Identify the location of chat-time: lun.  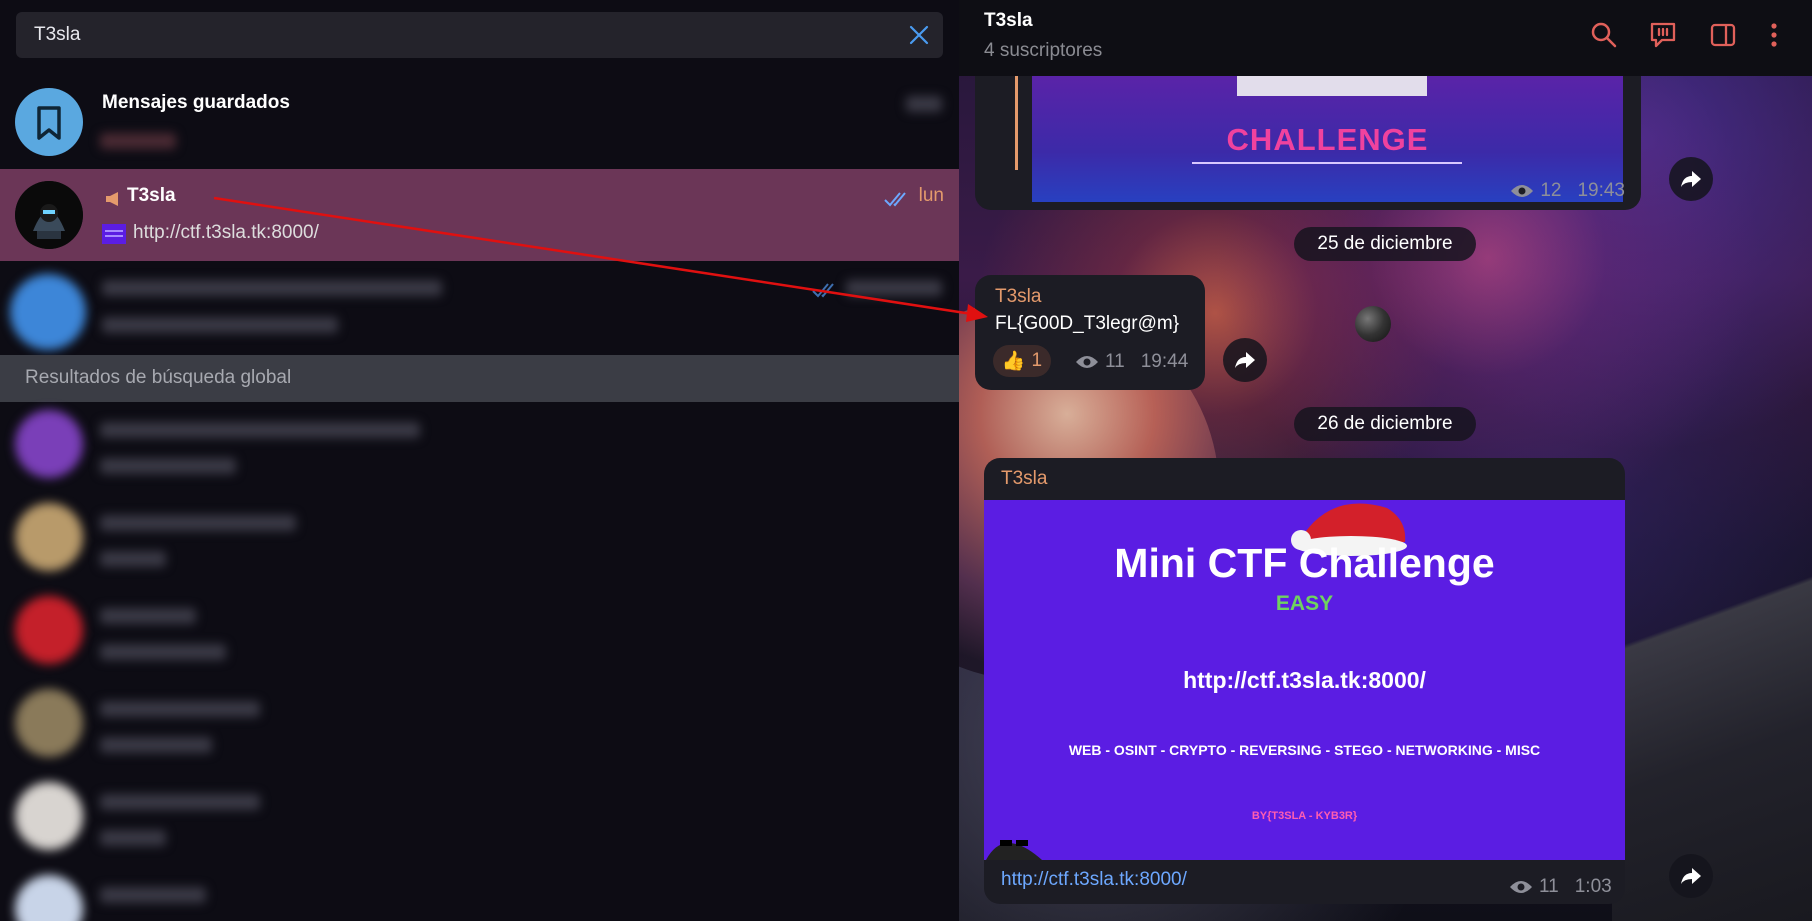
(931, 195).